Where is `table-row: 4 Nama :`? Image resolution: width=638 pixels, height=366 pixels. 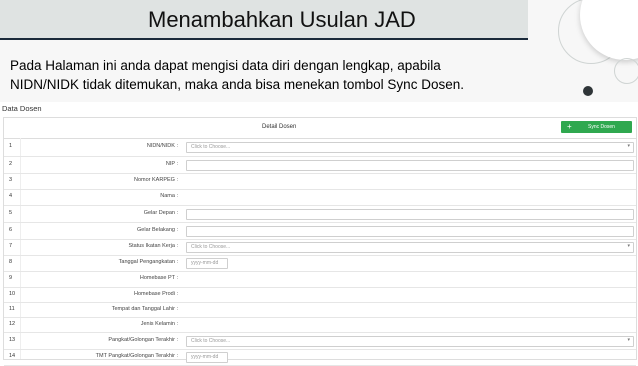 table-row: 4 Nama : is located at coordinates (320, 197).